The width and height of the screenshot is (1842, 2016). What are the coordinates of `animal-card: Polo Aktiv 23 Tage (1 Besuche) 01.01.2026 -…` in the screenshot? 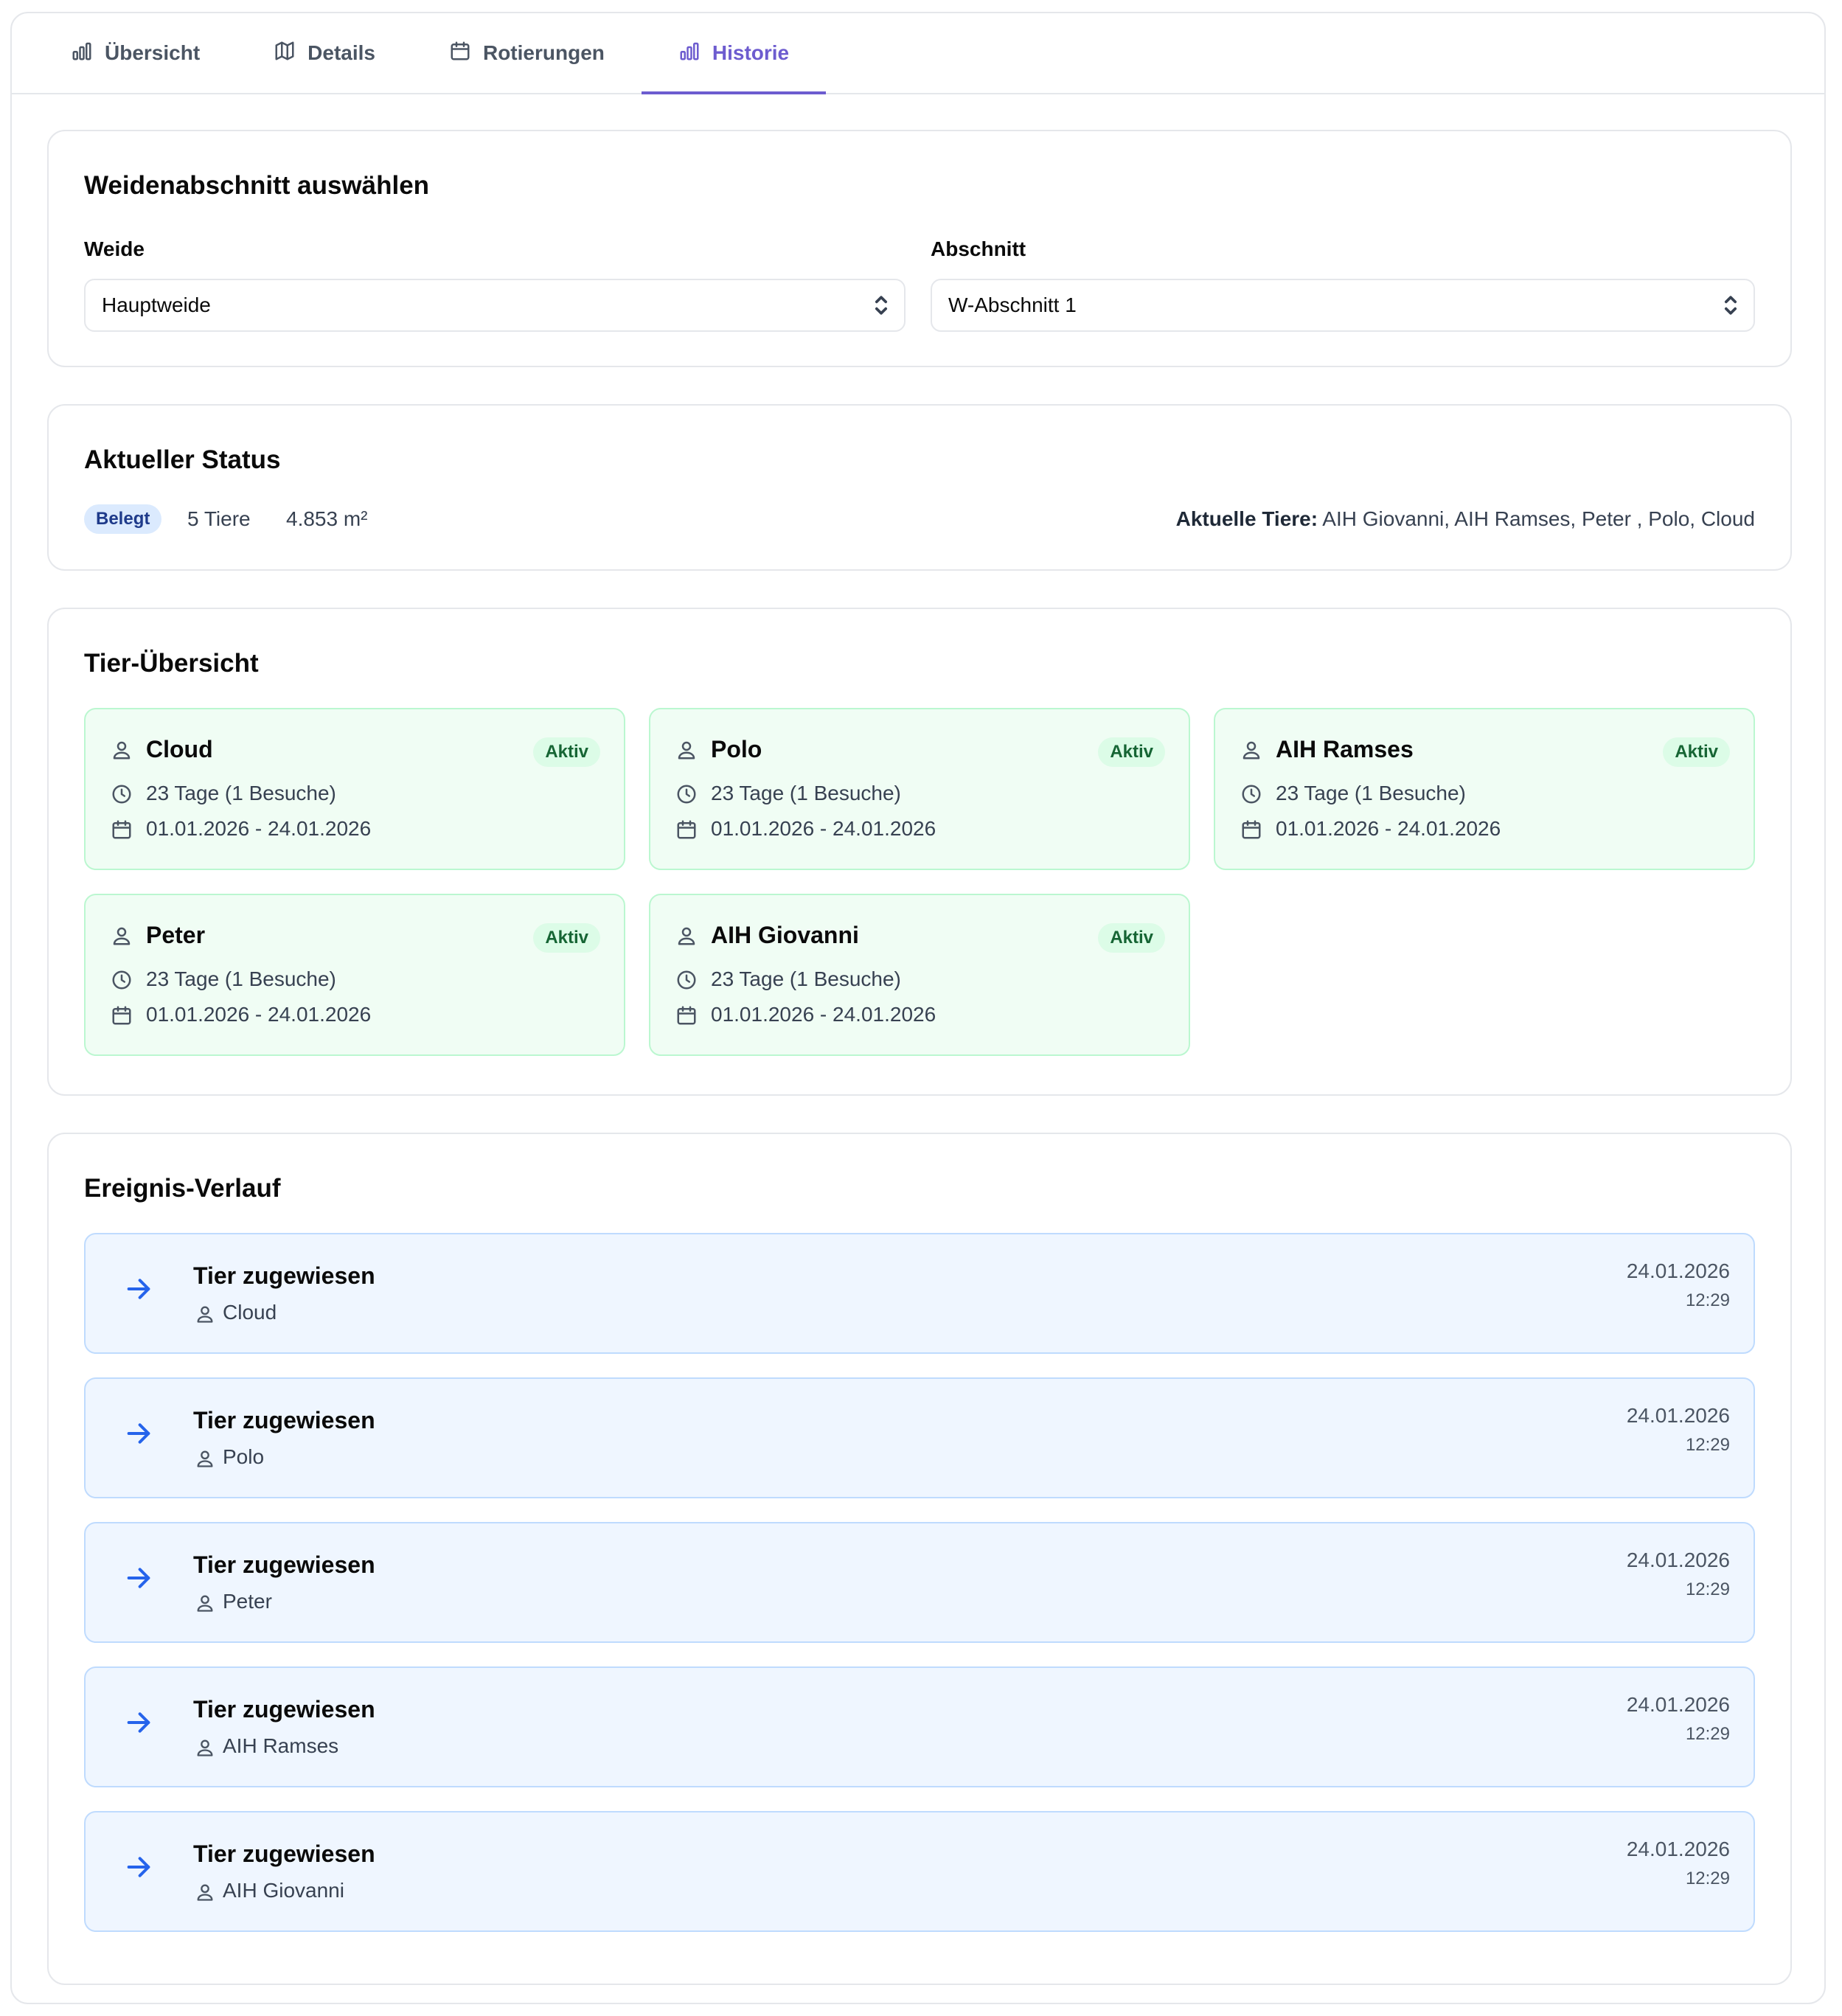 It's located at (919, 789).